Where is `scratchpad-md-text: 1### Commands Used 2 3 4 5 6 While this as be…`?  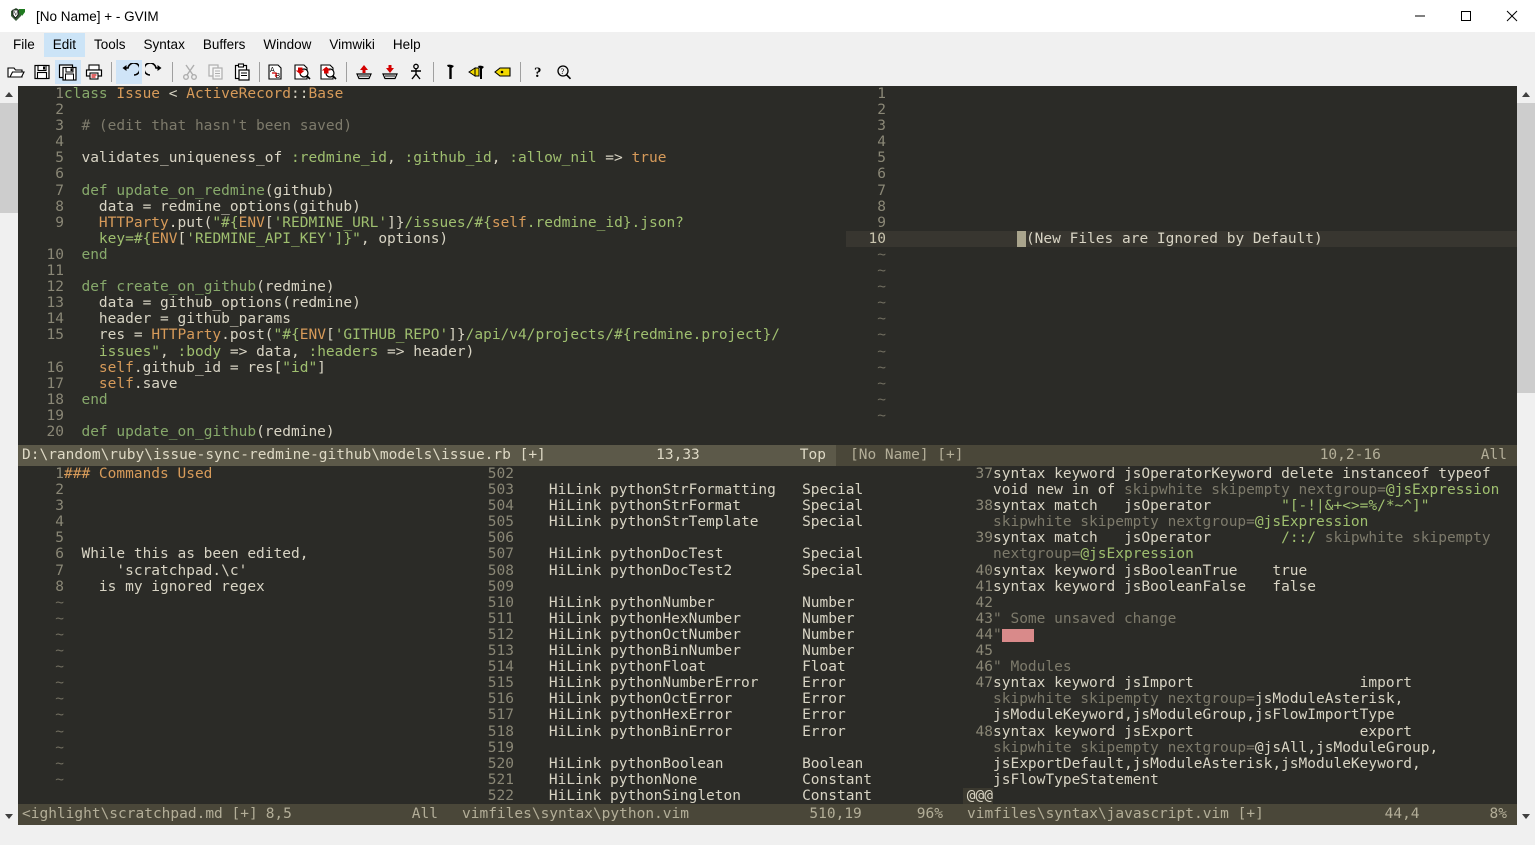 scratchpad-md-text: 1### Commands Used 2 3 4 5 6 While this as be… is located at coordinates (233, 635).